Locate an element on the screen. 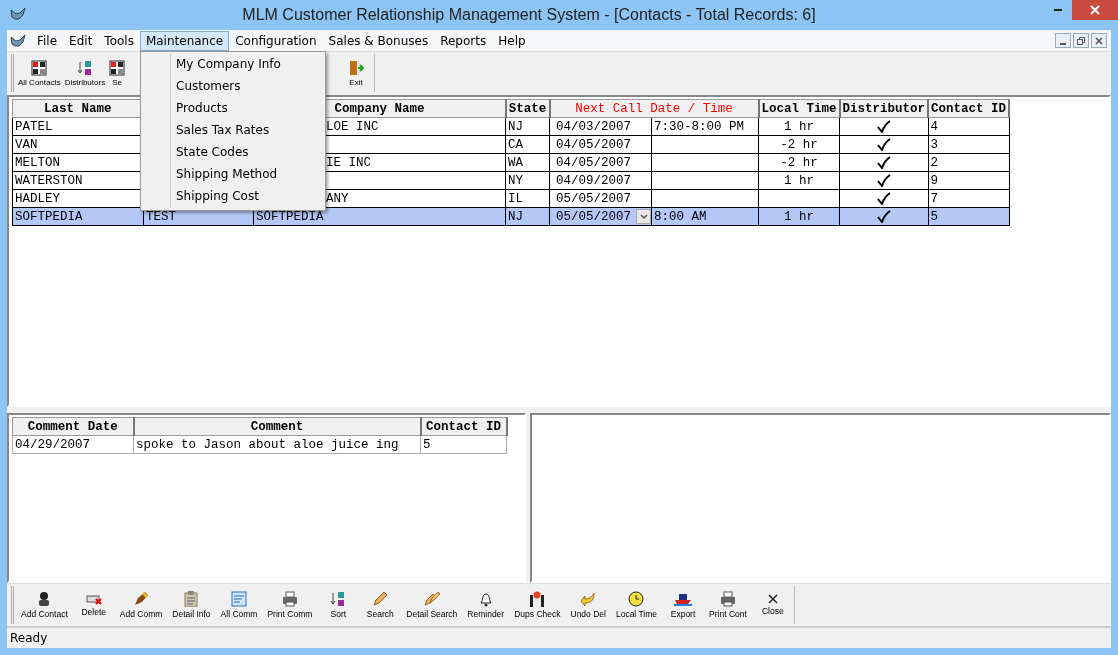 This screenshot has width=1118, height=655. menu-item: Maintenance is located at coordinates (184, 40).